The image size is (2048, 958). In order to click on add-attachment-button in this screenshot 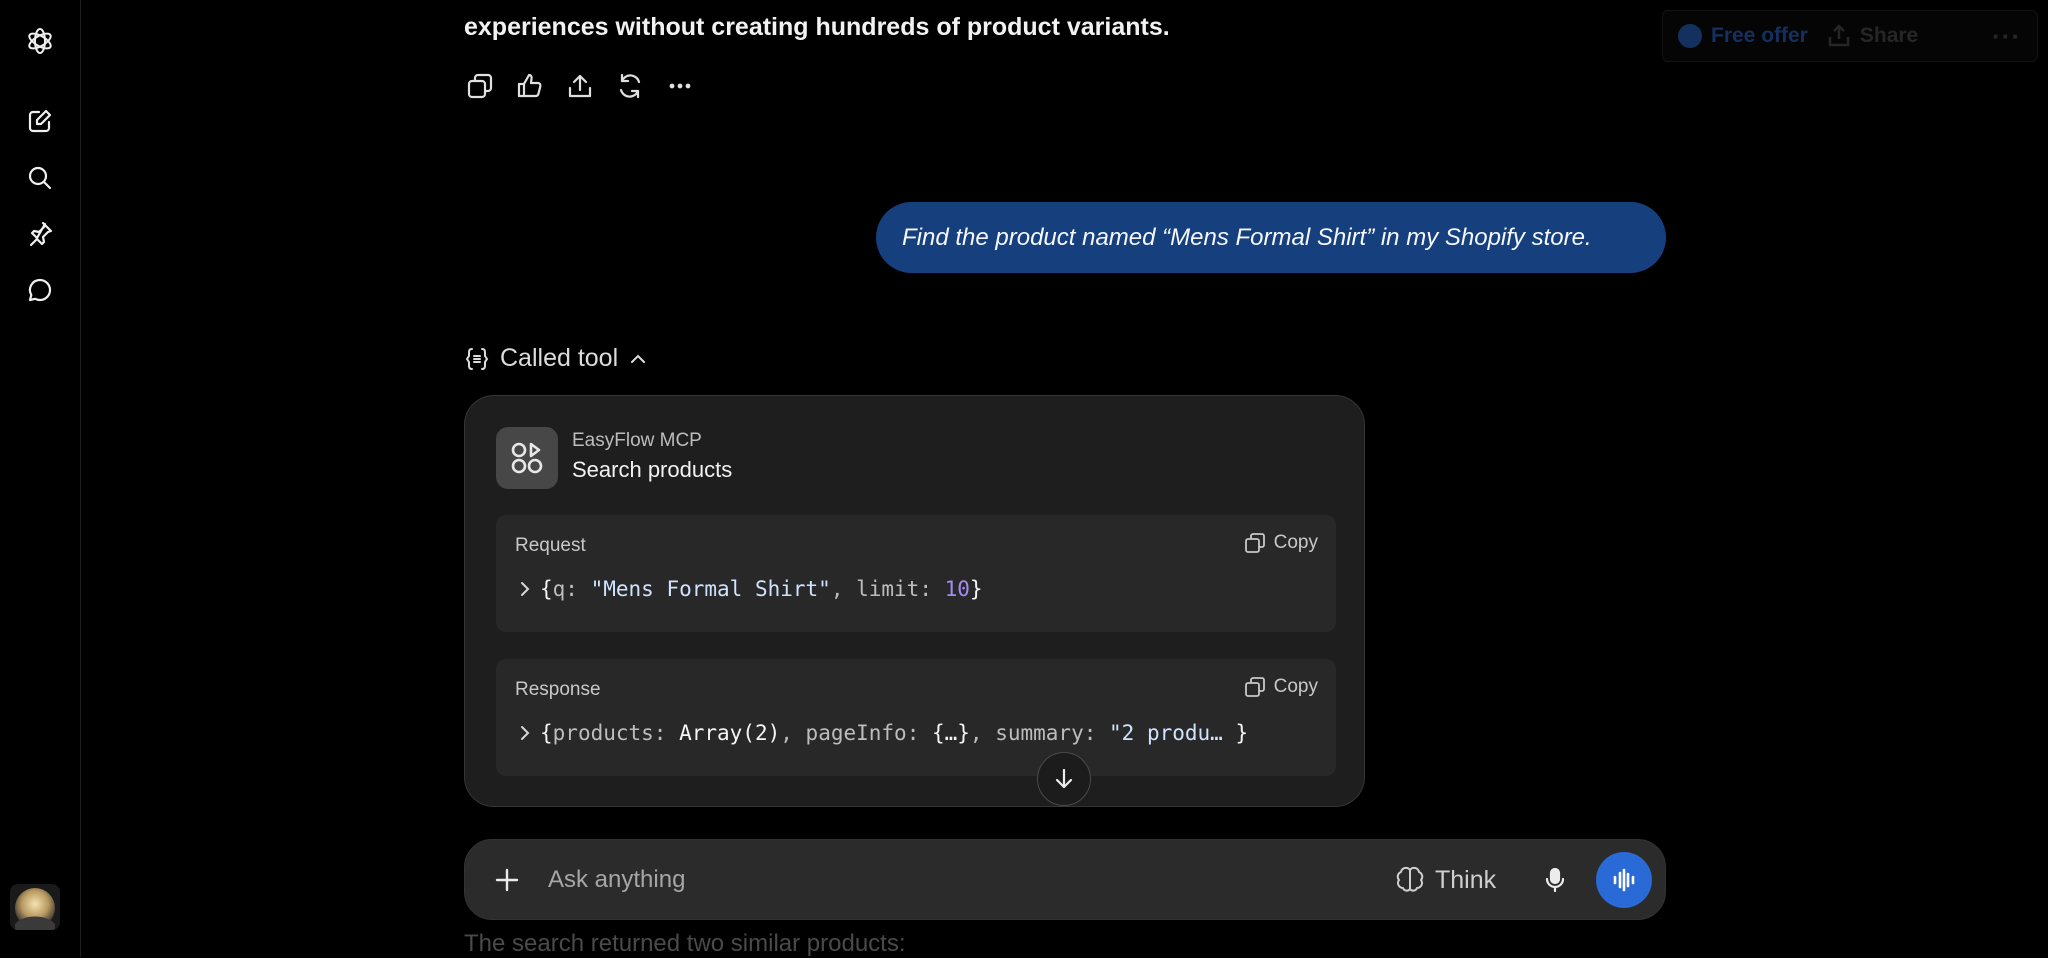, I will do `click(507, 880)`.